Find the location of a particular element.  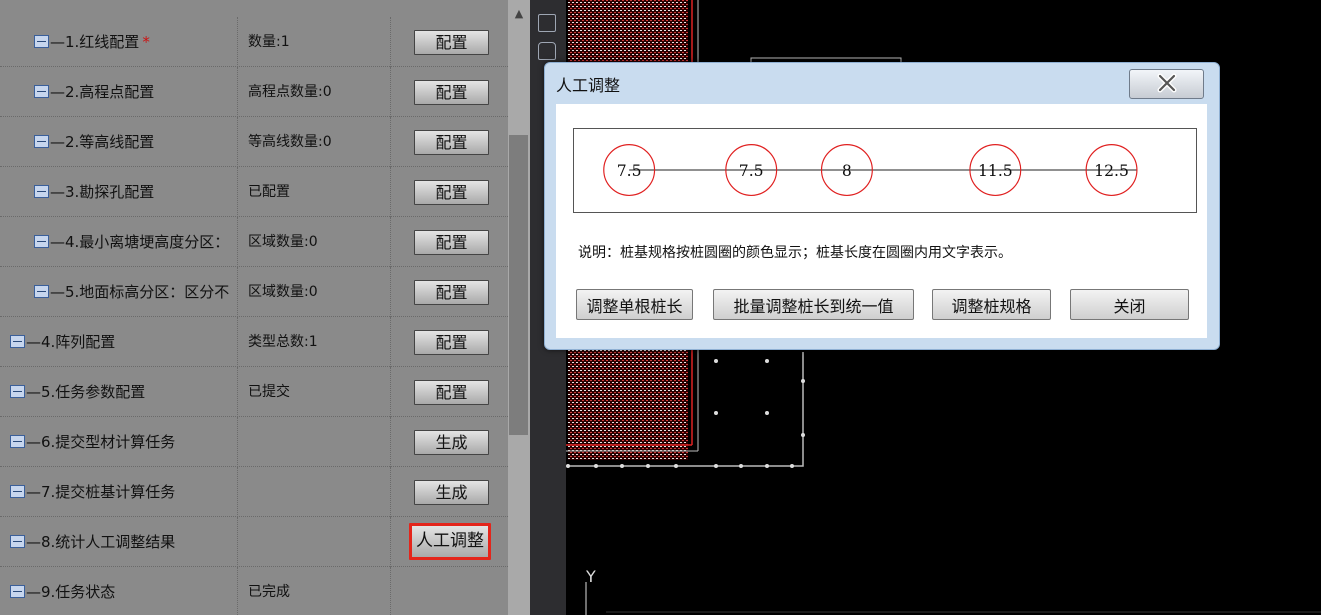

tree-row: —5.地面标高分区：区分不 区域数量:0 配置 is located at coordinates (254, 292).